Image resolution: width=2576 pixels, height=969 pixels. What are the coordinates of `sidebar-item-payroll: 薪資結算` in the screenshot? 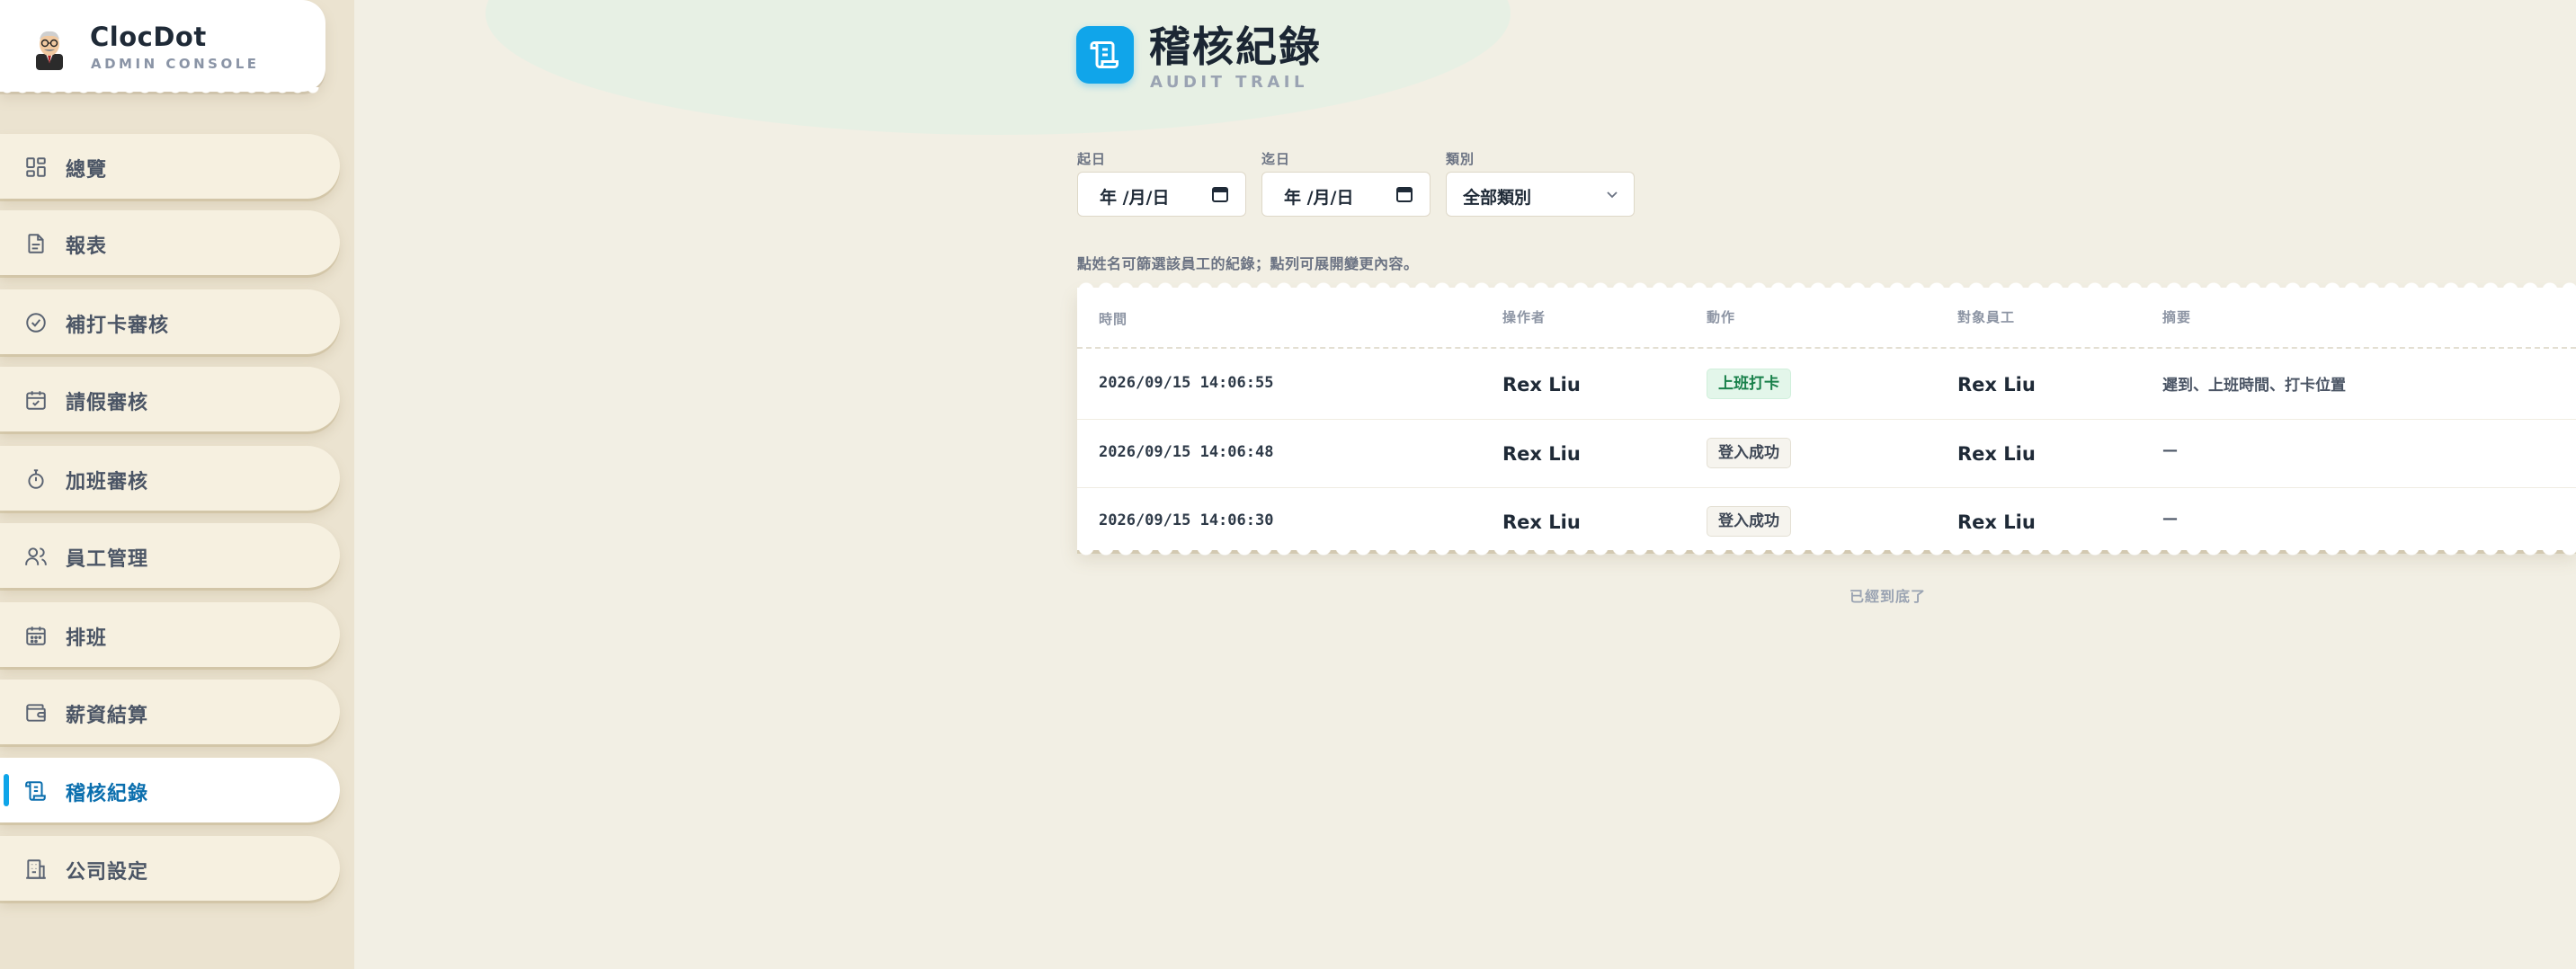 It's located at (170, 712).